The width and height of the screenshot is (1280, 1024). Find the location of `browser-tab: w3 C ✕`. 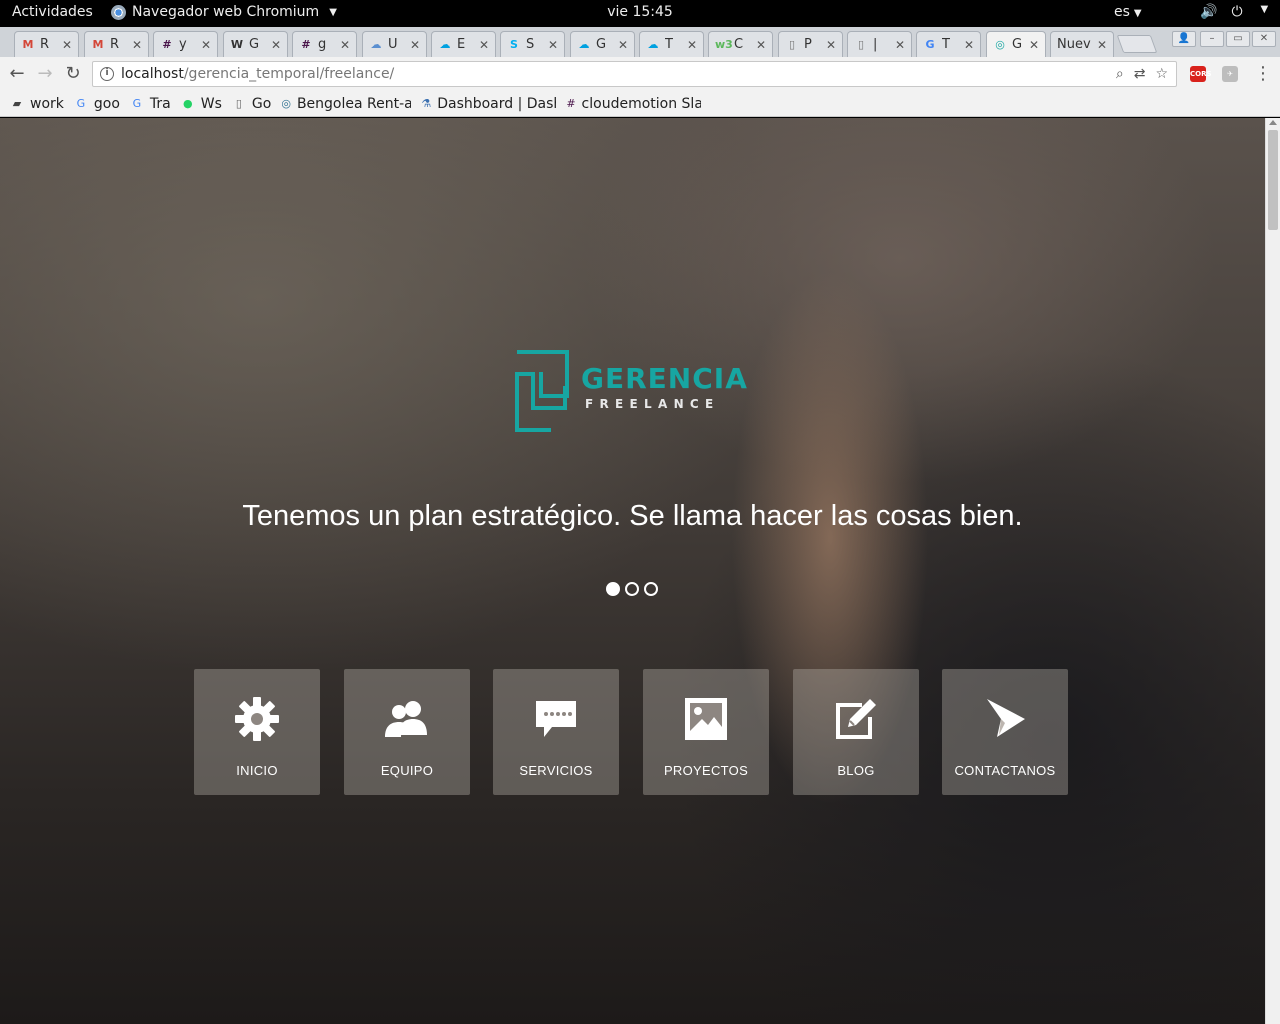

browser-tab: w3 C ✕ is located at coordinates (740, 44).